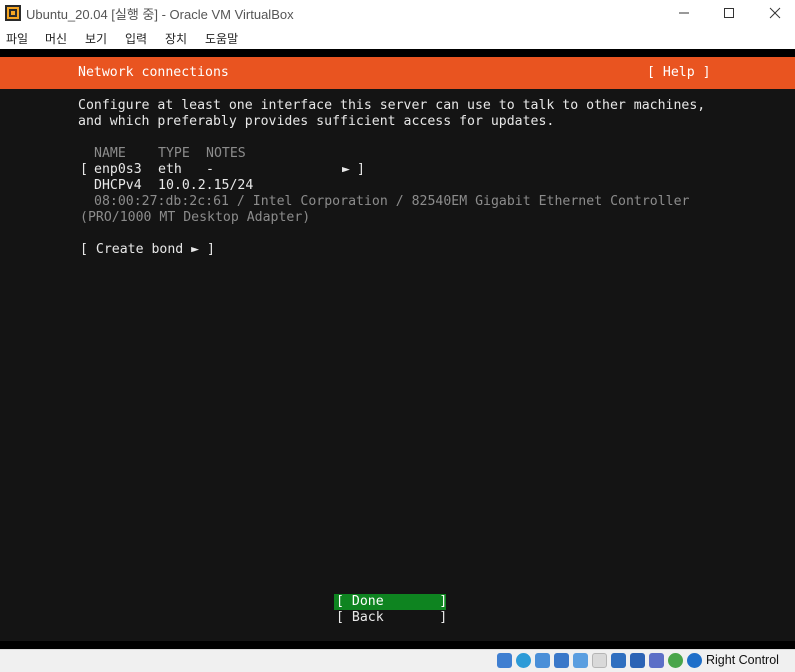 This screenshot has height=672, width=795. I want to click on close-button, so click(773, 13).